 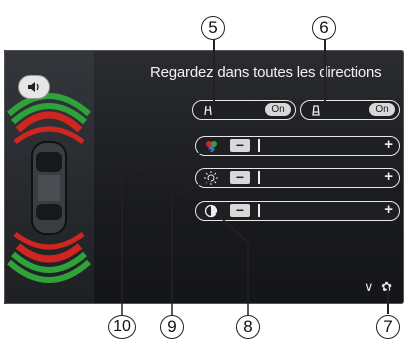 I want to click on callout-8: 8, so click(x=248, y=327).